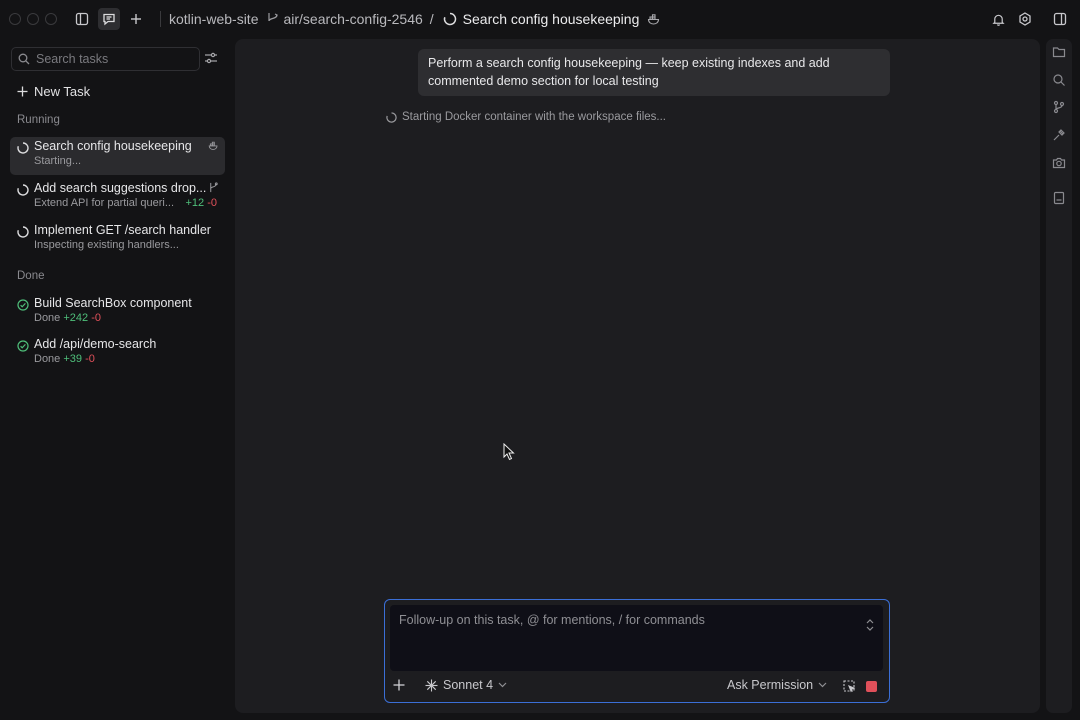  I want to click on task-subtitle: Done +39 -0, so click(64, 359).